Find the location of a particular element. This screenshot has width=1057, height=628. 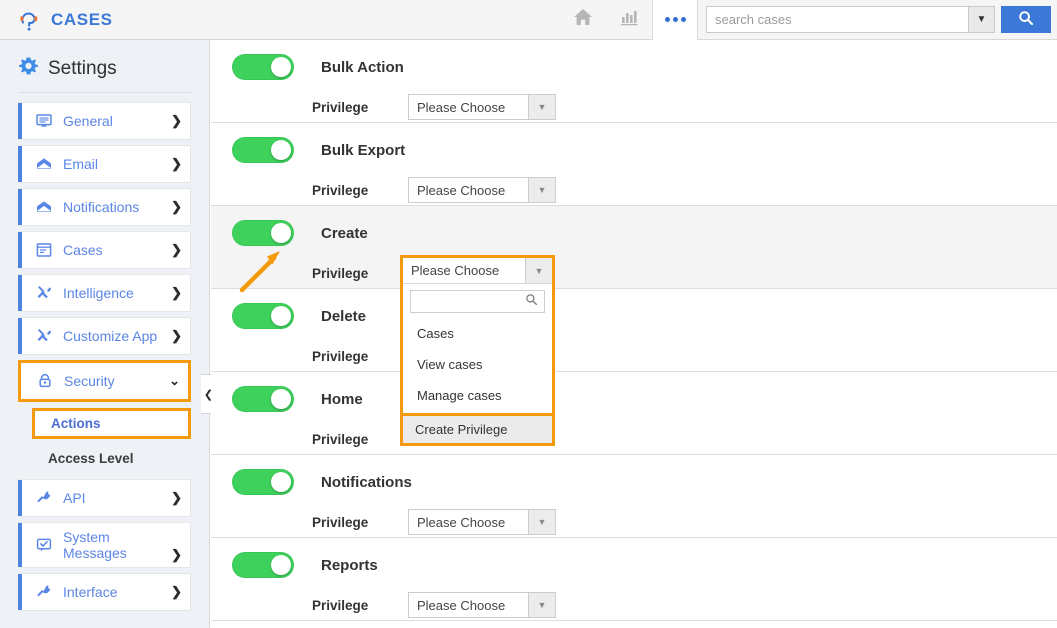

dropdown-option-cases: Cases is located at coordinates (477, 333).